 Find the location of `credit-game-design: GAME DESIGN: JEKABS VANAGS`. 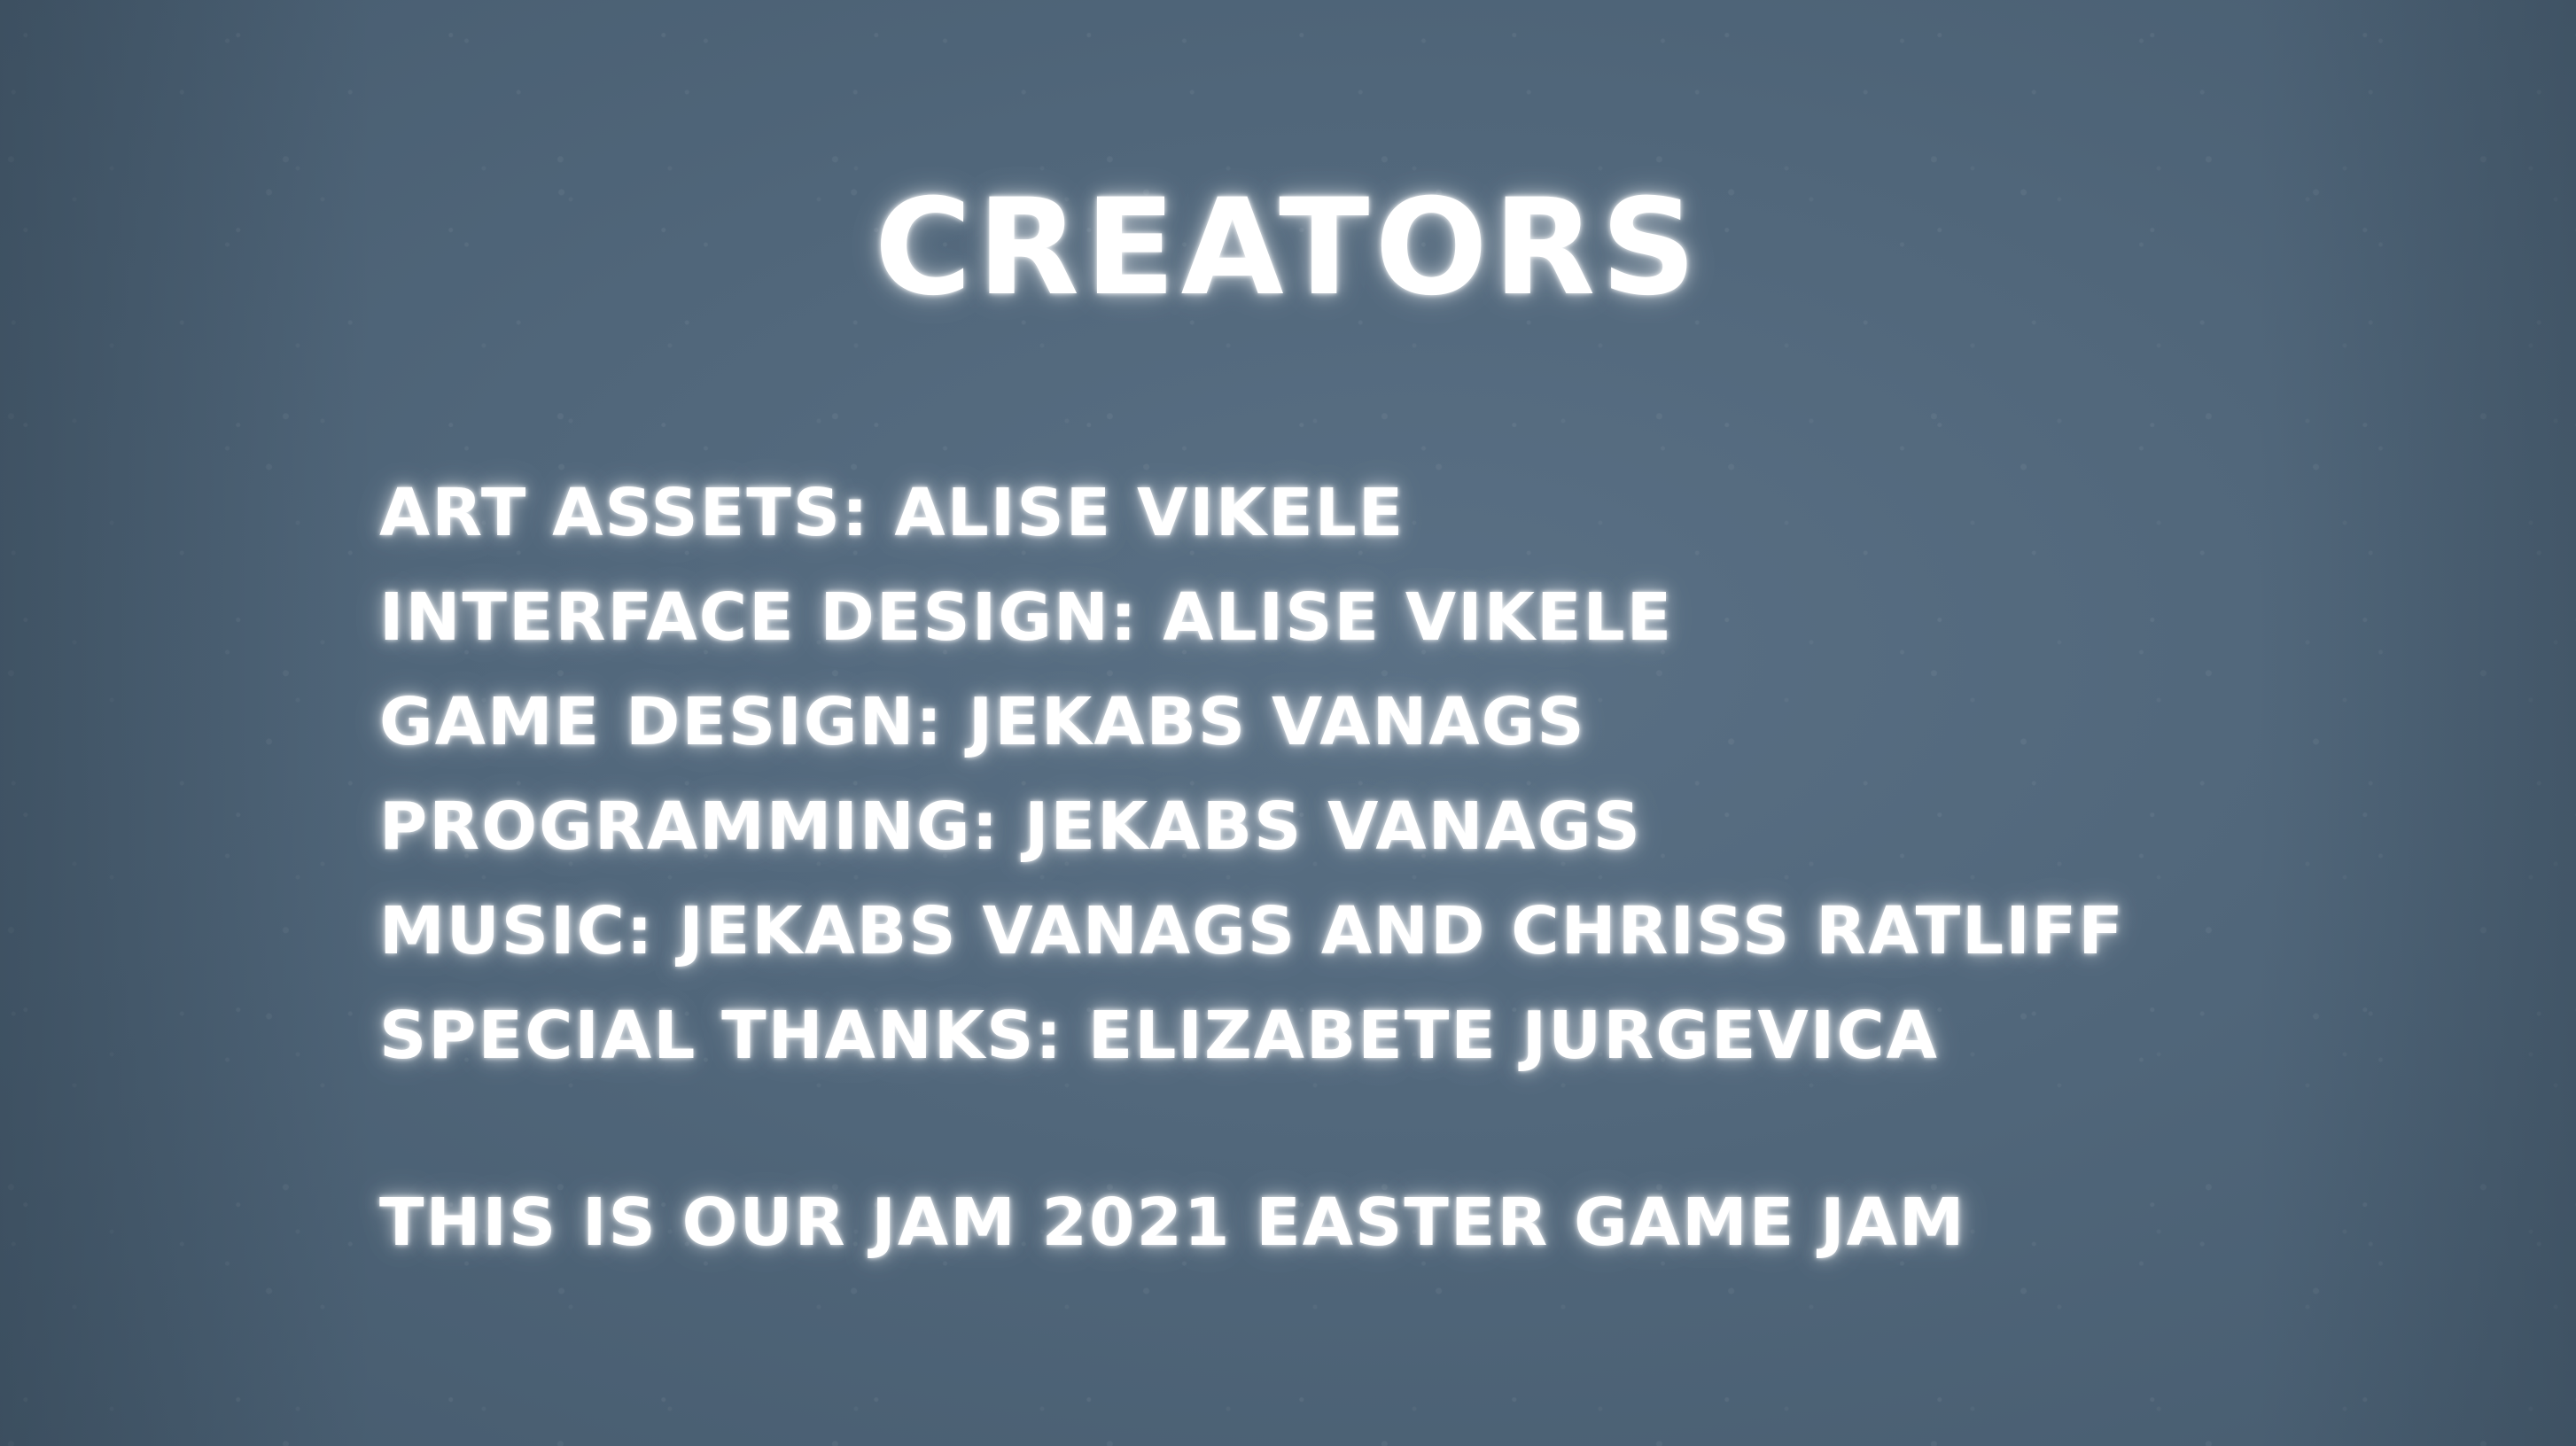

credit-game-design: GAME DESIGN: JEKABS VANAGS is located at coordinates (983, 722).